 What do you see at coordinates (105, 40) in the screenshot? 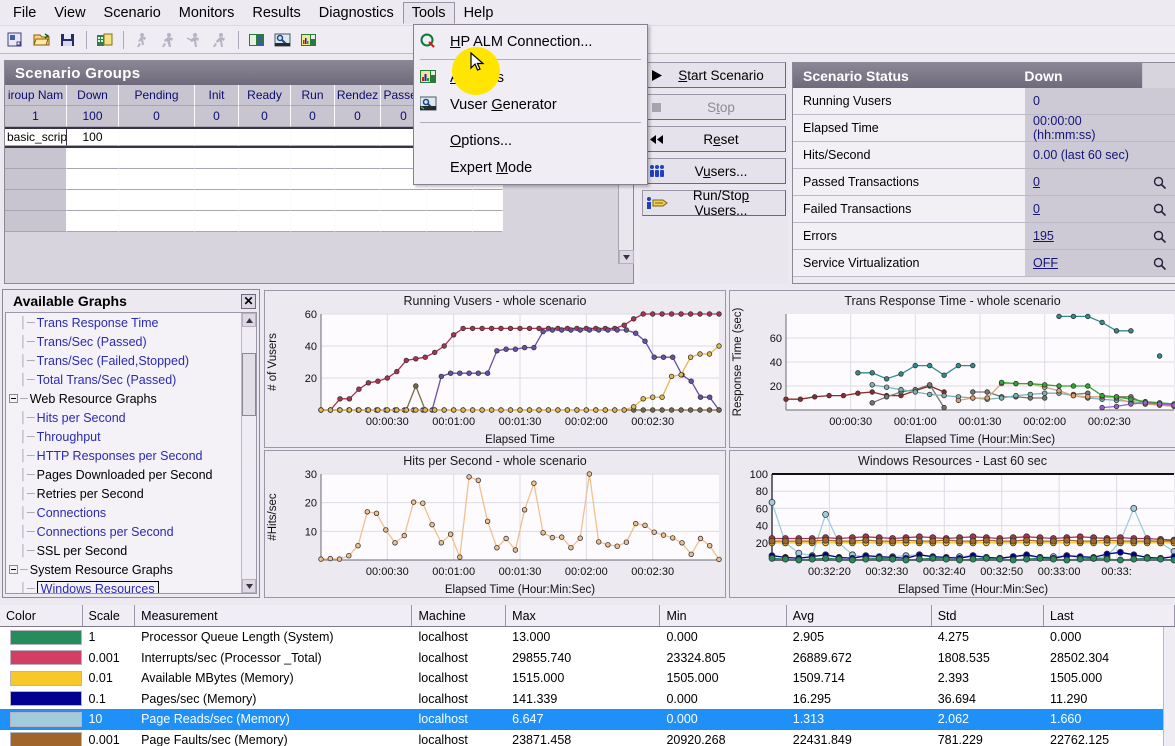
I see `scenario-groups-icon` at bounding box center [105, 40].